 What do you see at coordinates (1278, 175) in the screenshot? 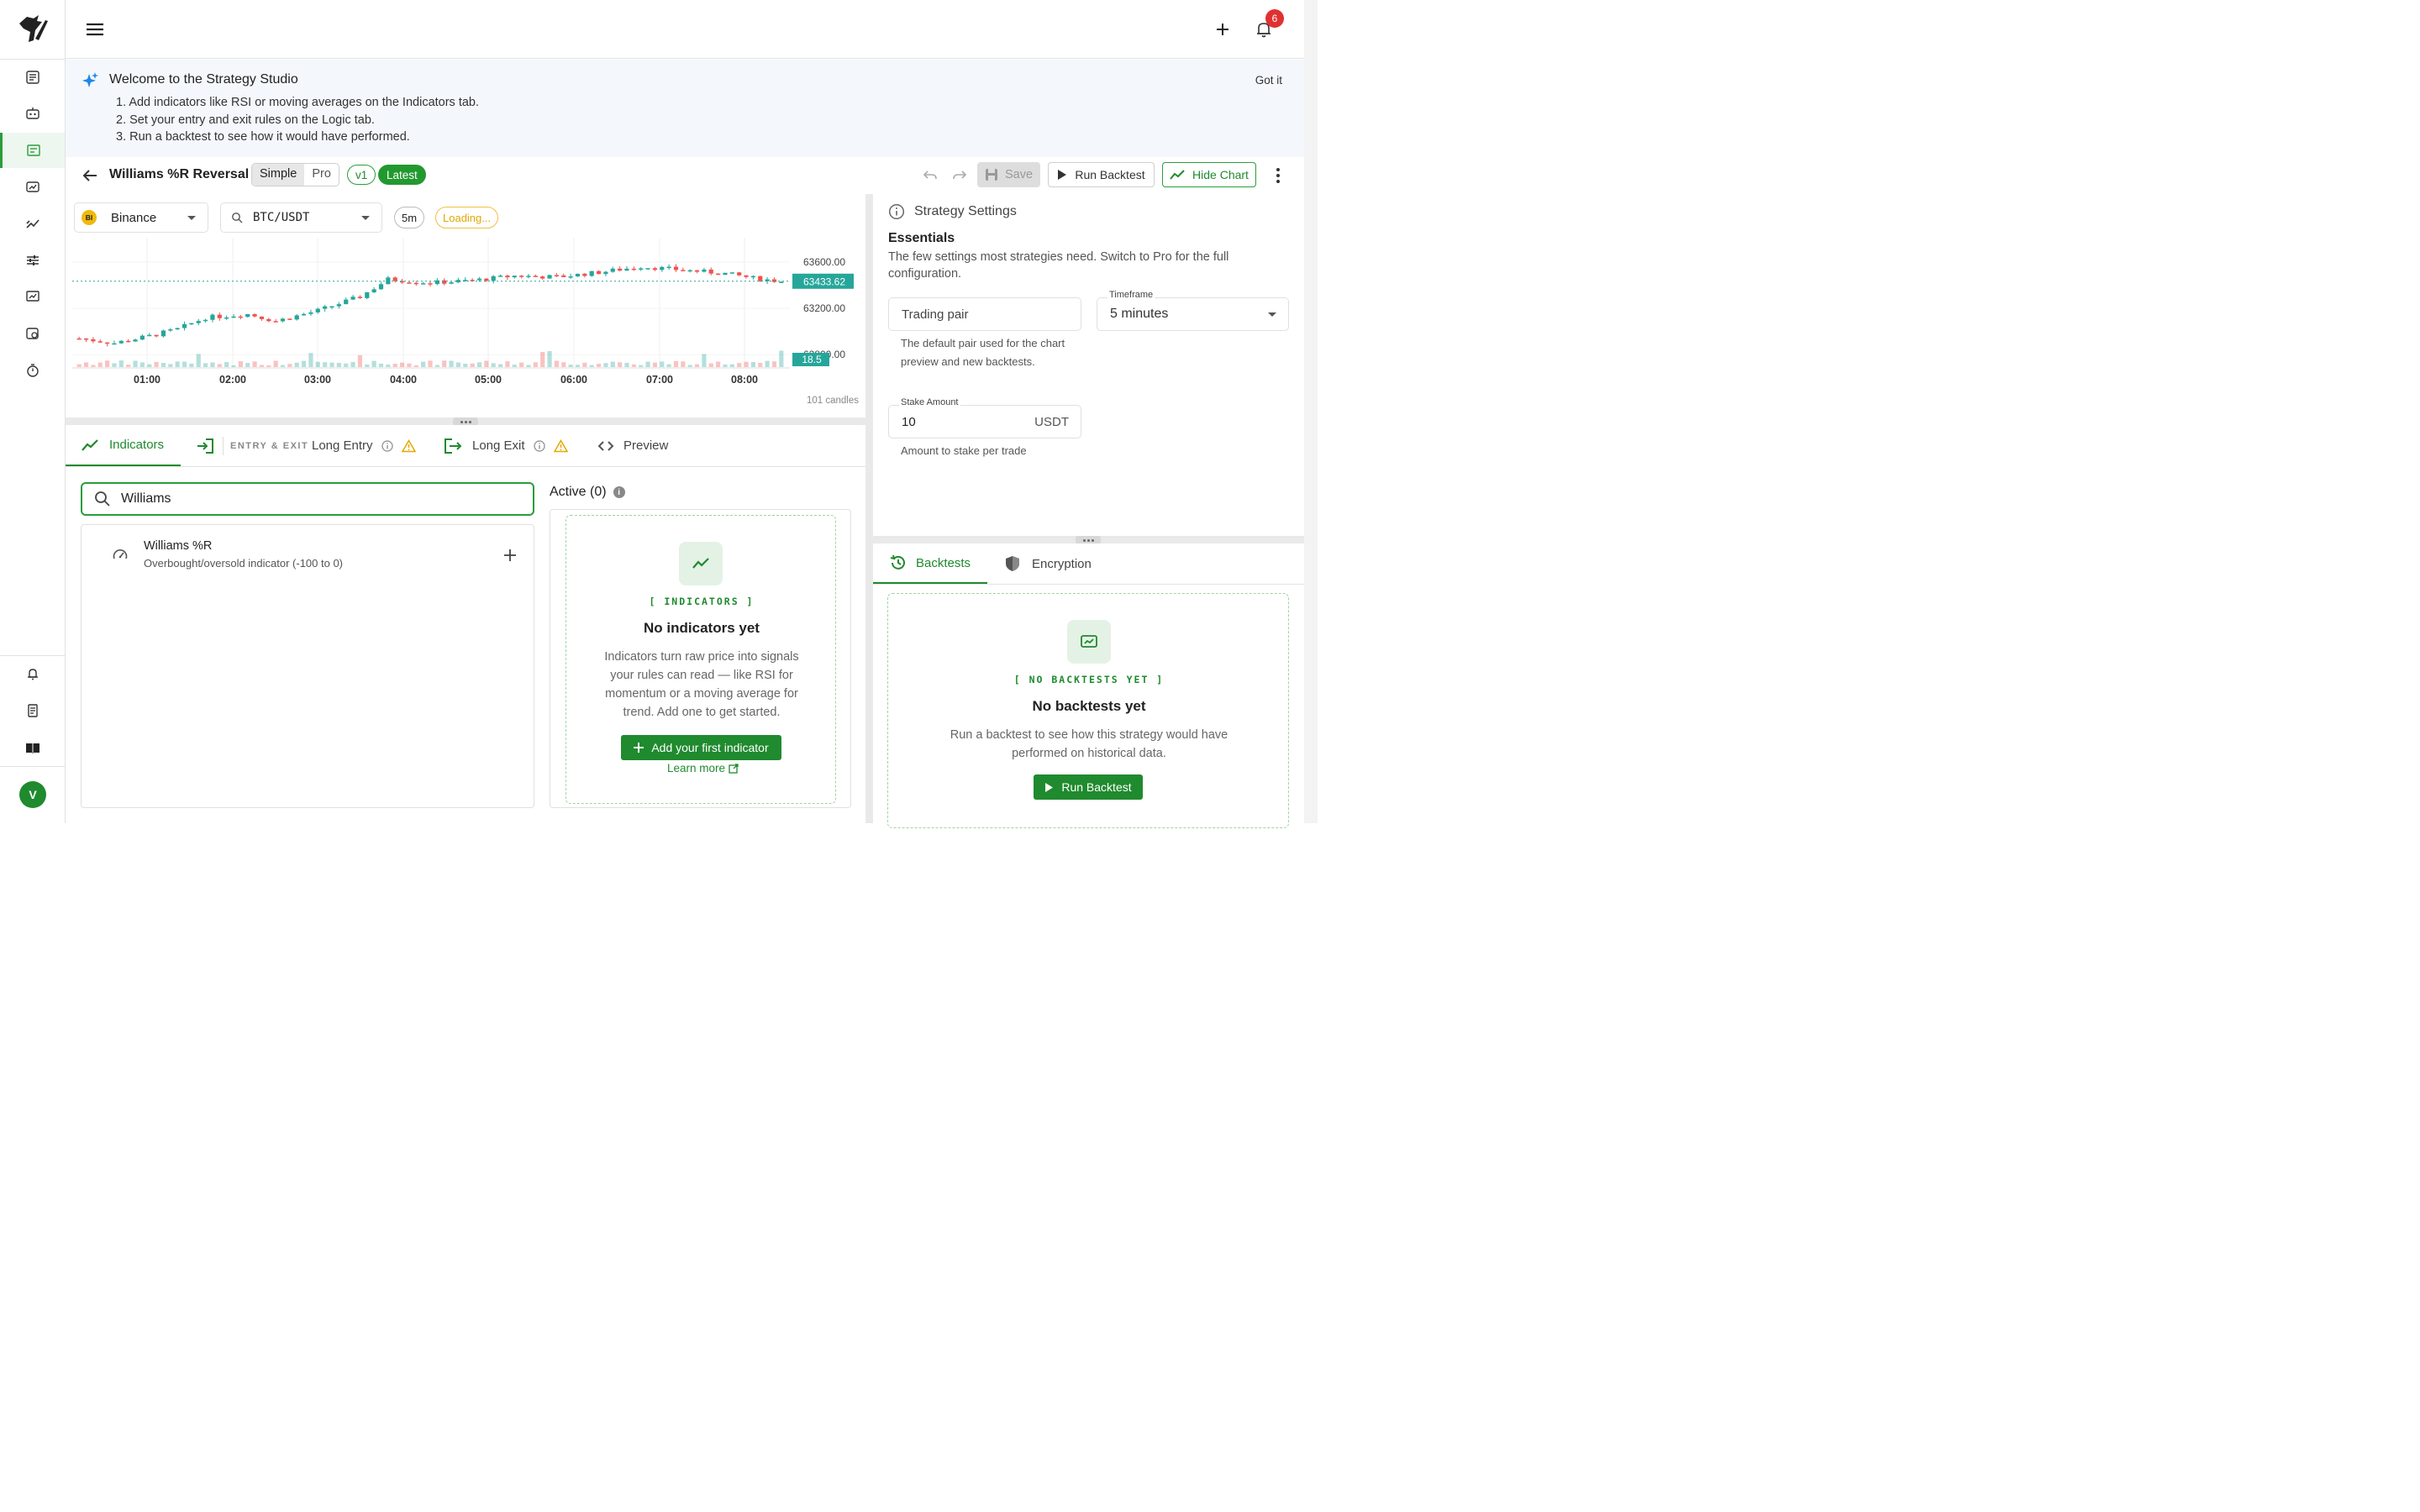
I see `more-options-icon` at bounding box center [1278, 175].